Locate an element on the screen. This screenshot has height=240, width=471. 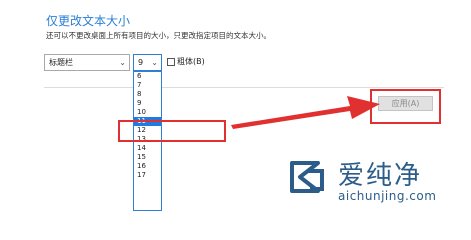
watermark-brand: 爱纯净 is located at coordinates (380, 176).